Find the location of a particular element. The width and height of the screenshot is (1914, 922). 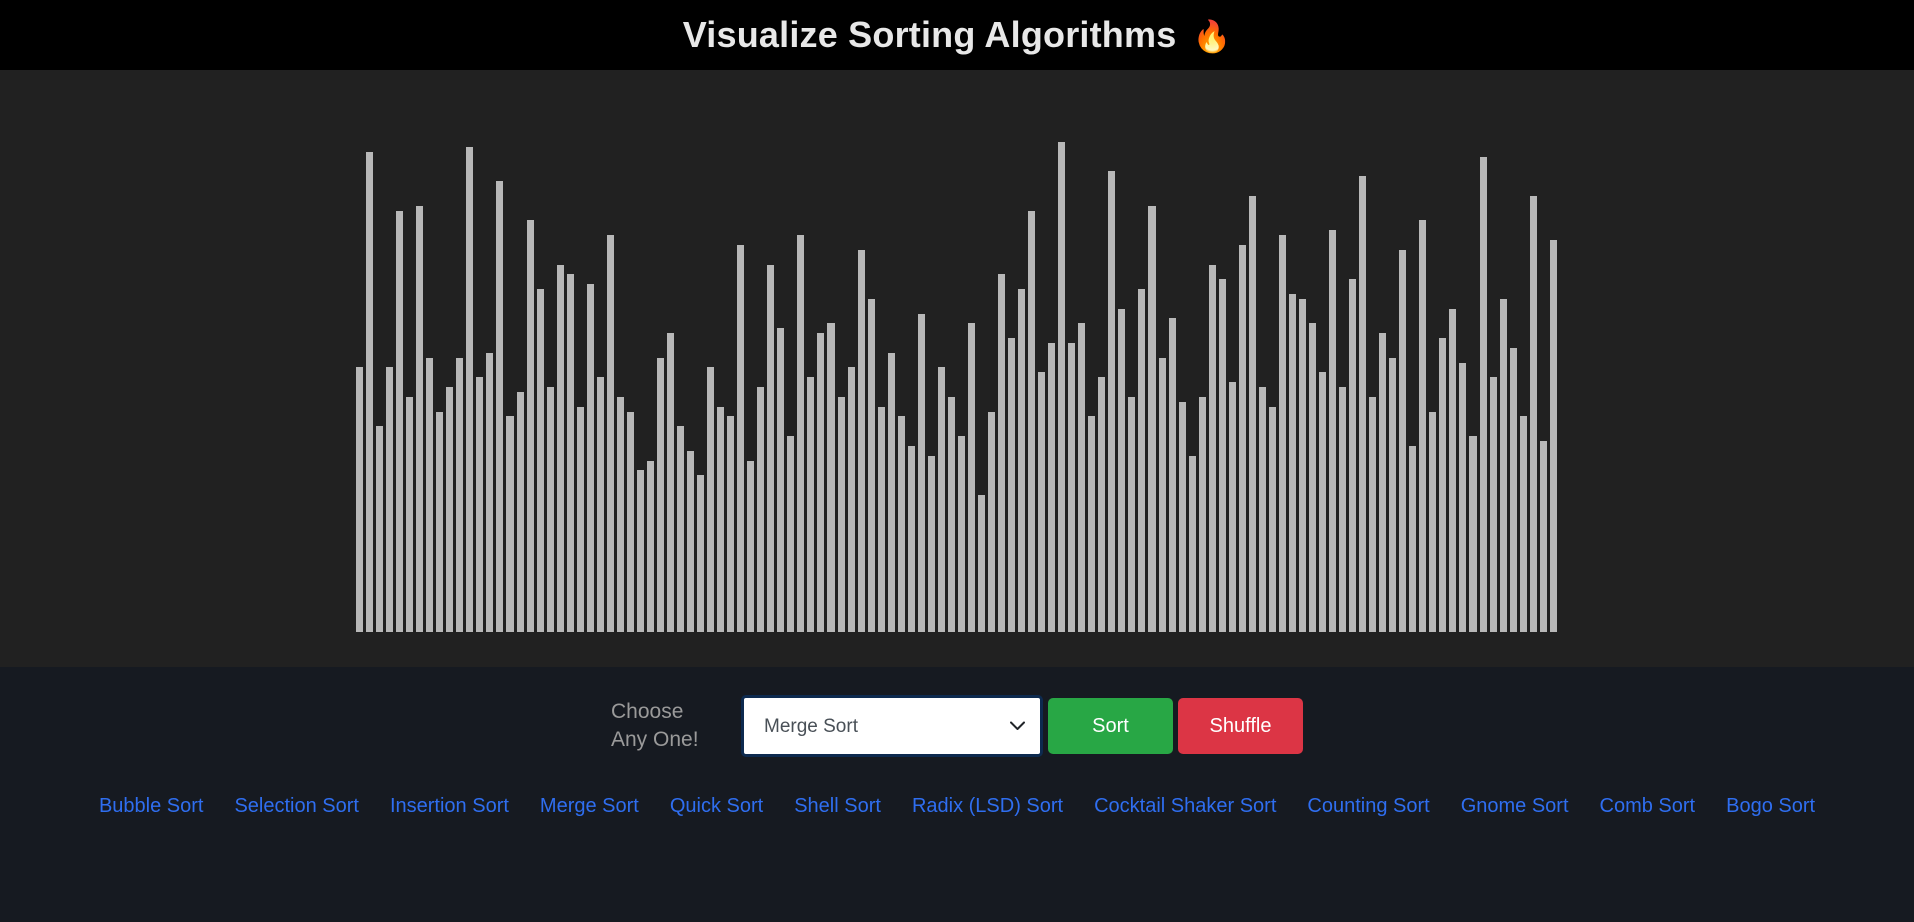

algorithm-link-cocktail-shaker-sort: Cocktail Shaker Sort is located at coordinates (1185, 806).